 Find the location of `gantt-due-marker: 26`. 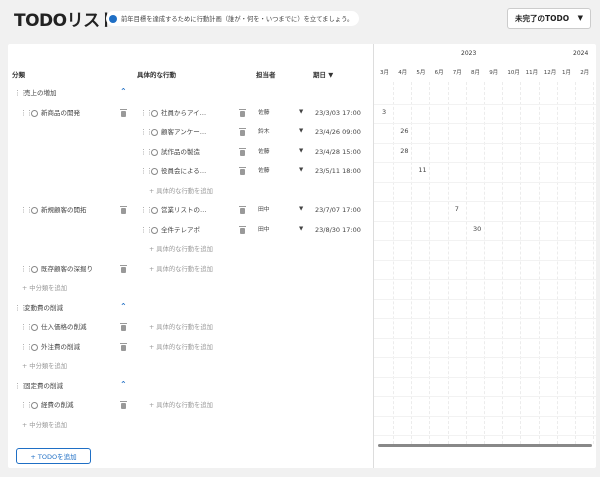

gantt-due-marker: 26 is located at coordinates (404, 131).